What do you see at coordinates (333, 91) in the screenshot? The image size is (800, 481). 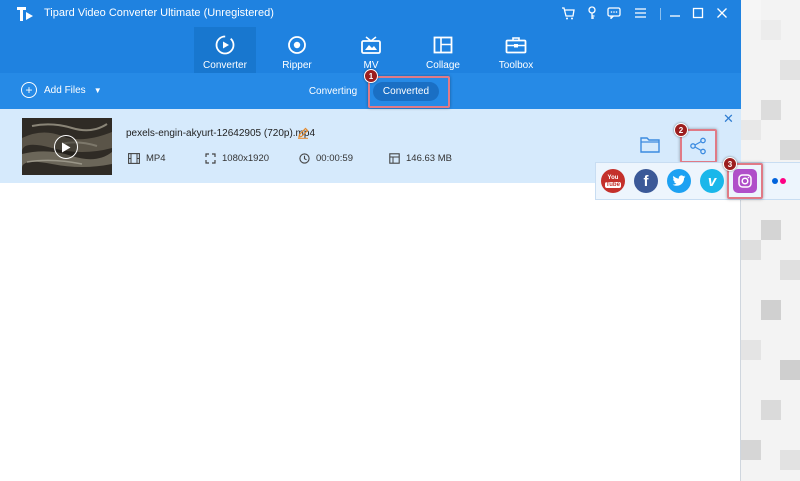 I see `tab-converting: Converting` at bounding box center [333, 91].